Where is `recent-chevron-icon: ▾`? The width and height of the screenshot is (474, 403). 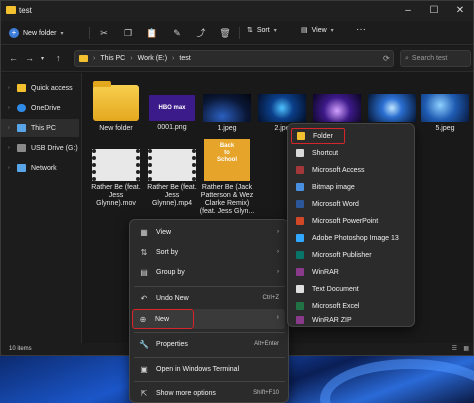
recent-chevron-icon: ▾ is located at coordinates (42, 58).